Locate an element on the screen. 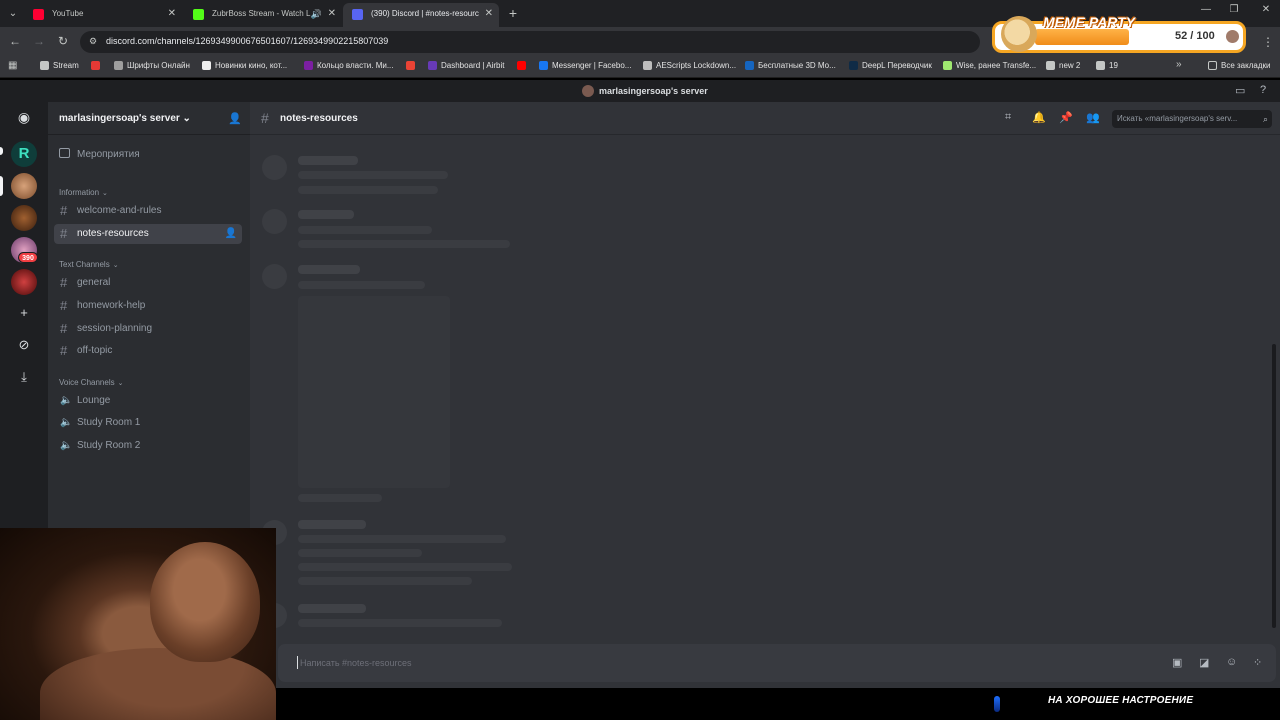 This screenshot has width=1280, height=720. bookmark-label: Stream is located at coordinates (66, 65).